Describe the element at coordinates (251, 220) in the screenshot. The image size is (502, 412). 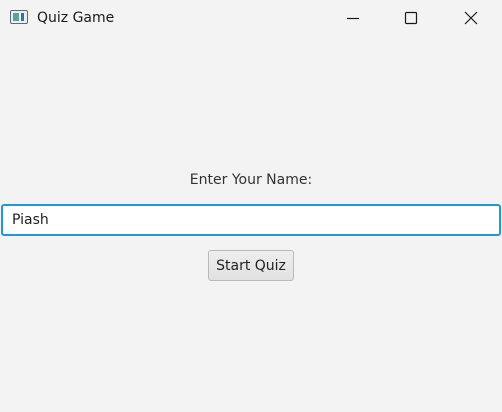
I see `name-input` at that location.